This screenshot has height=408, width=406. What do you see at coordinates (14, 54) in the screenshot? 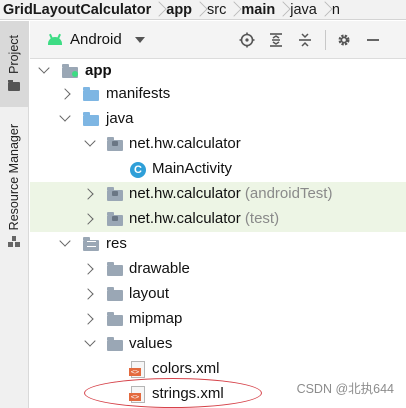
I see `project-tab-label: Project` at bounding box center [14, 54].